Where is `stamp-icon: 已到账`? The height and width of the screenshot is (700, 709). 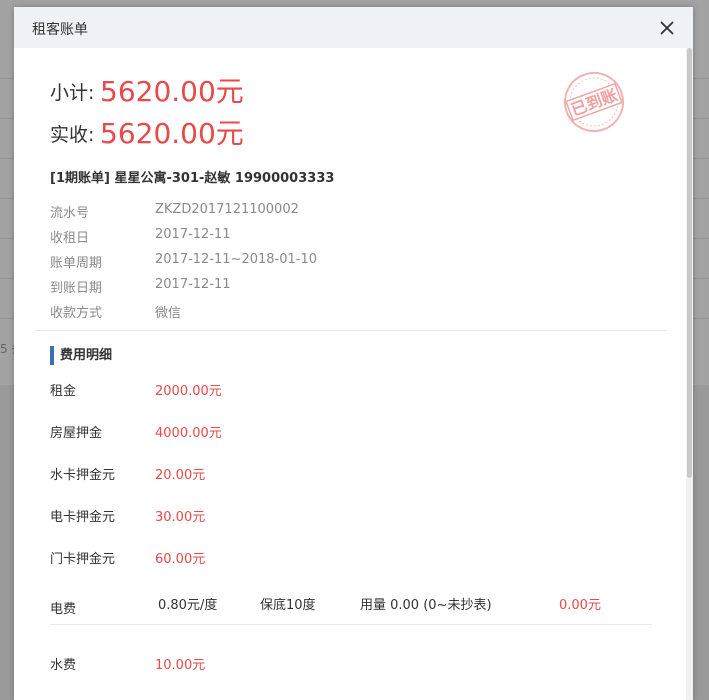
stamp-icon: 已到账 is located at coordinates (594, 102).